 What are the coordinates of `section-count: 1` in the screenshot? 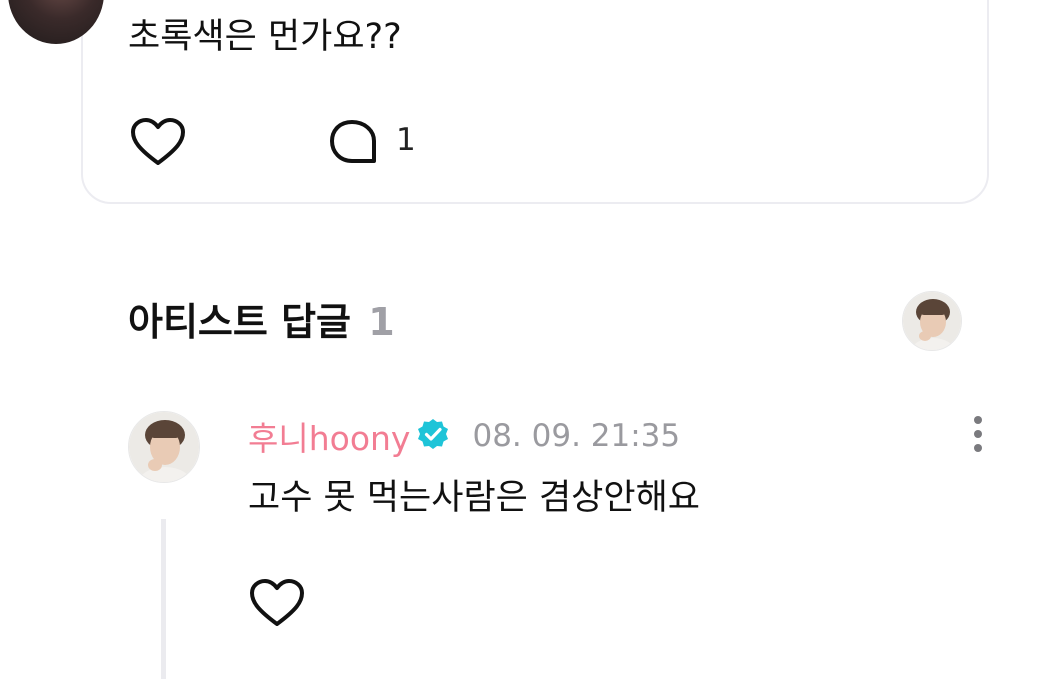 It's located at (381, 322).